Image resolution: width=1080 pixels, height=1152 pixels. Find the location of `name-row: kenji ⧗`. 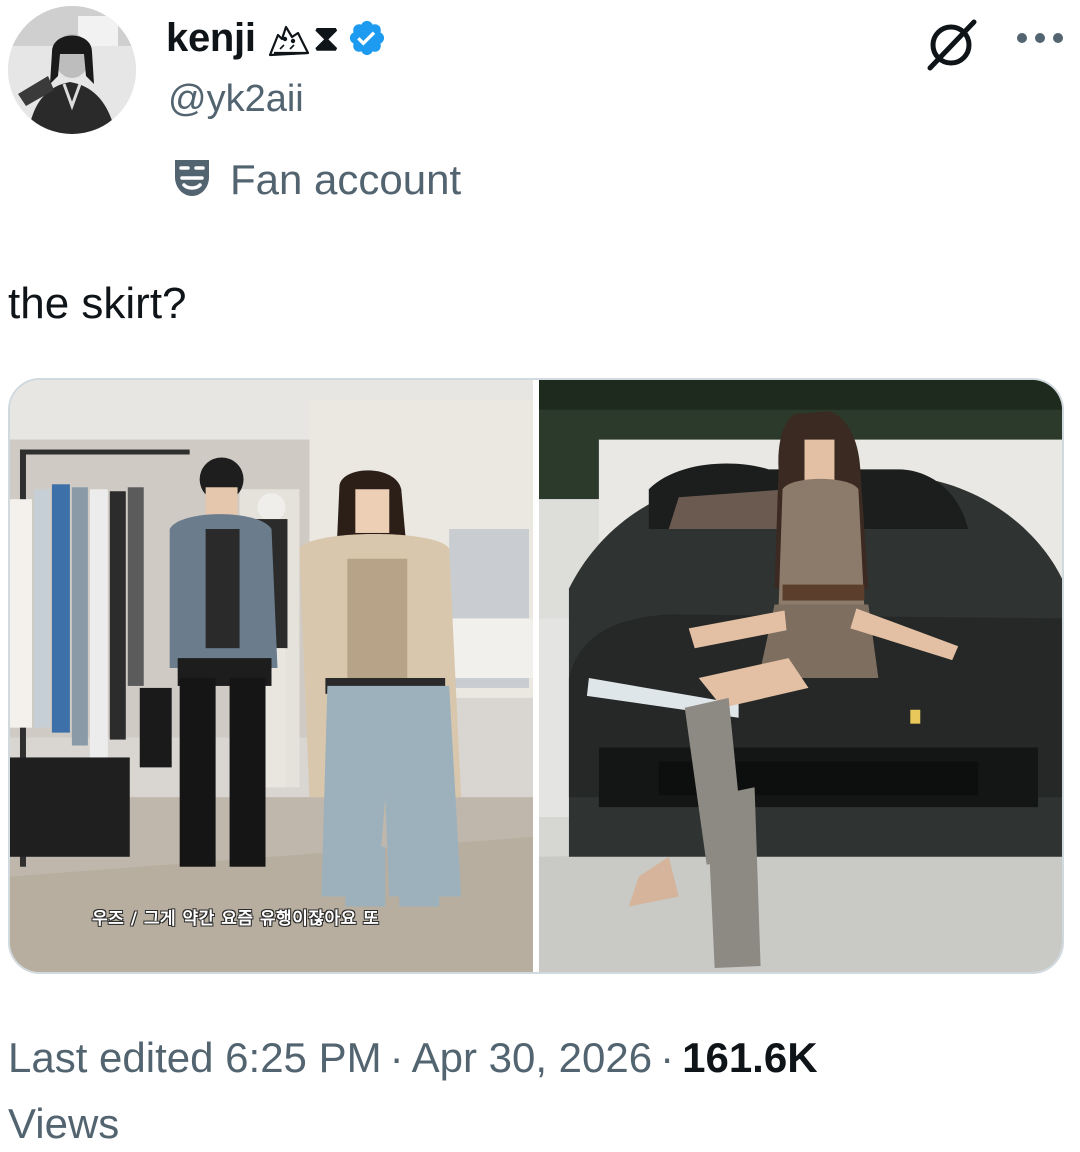

name-row: kenji ⧗ is located at coordinates (276, 38).